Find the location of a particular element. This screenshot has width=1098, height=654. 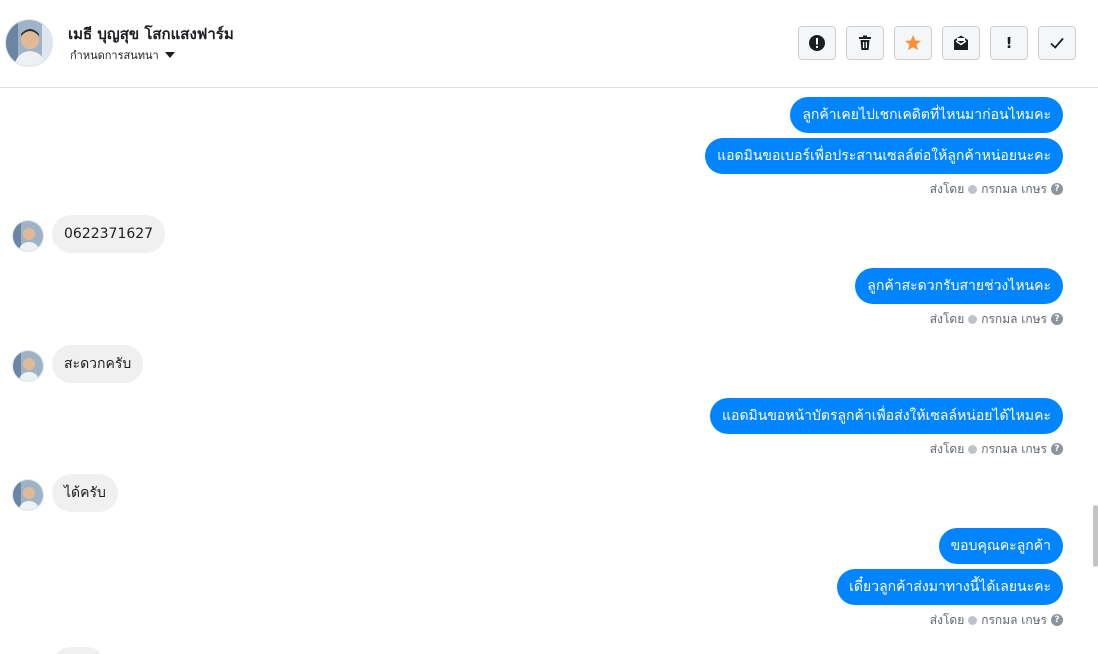

alert-circle-icon is located at coordinates (817, 43).